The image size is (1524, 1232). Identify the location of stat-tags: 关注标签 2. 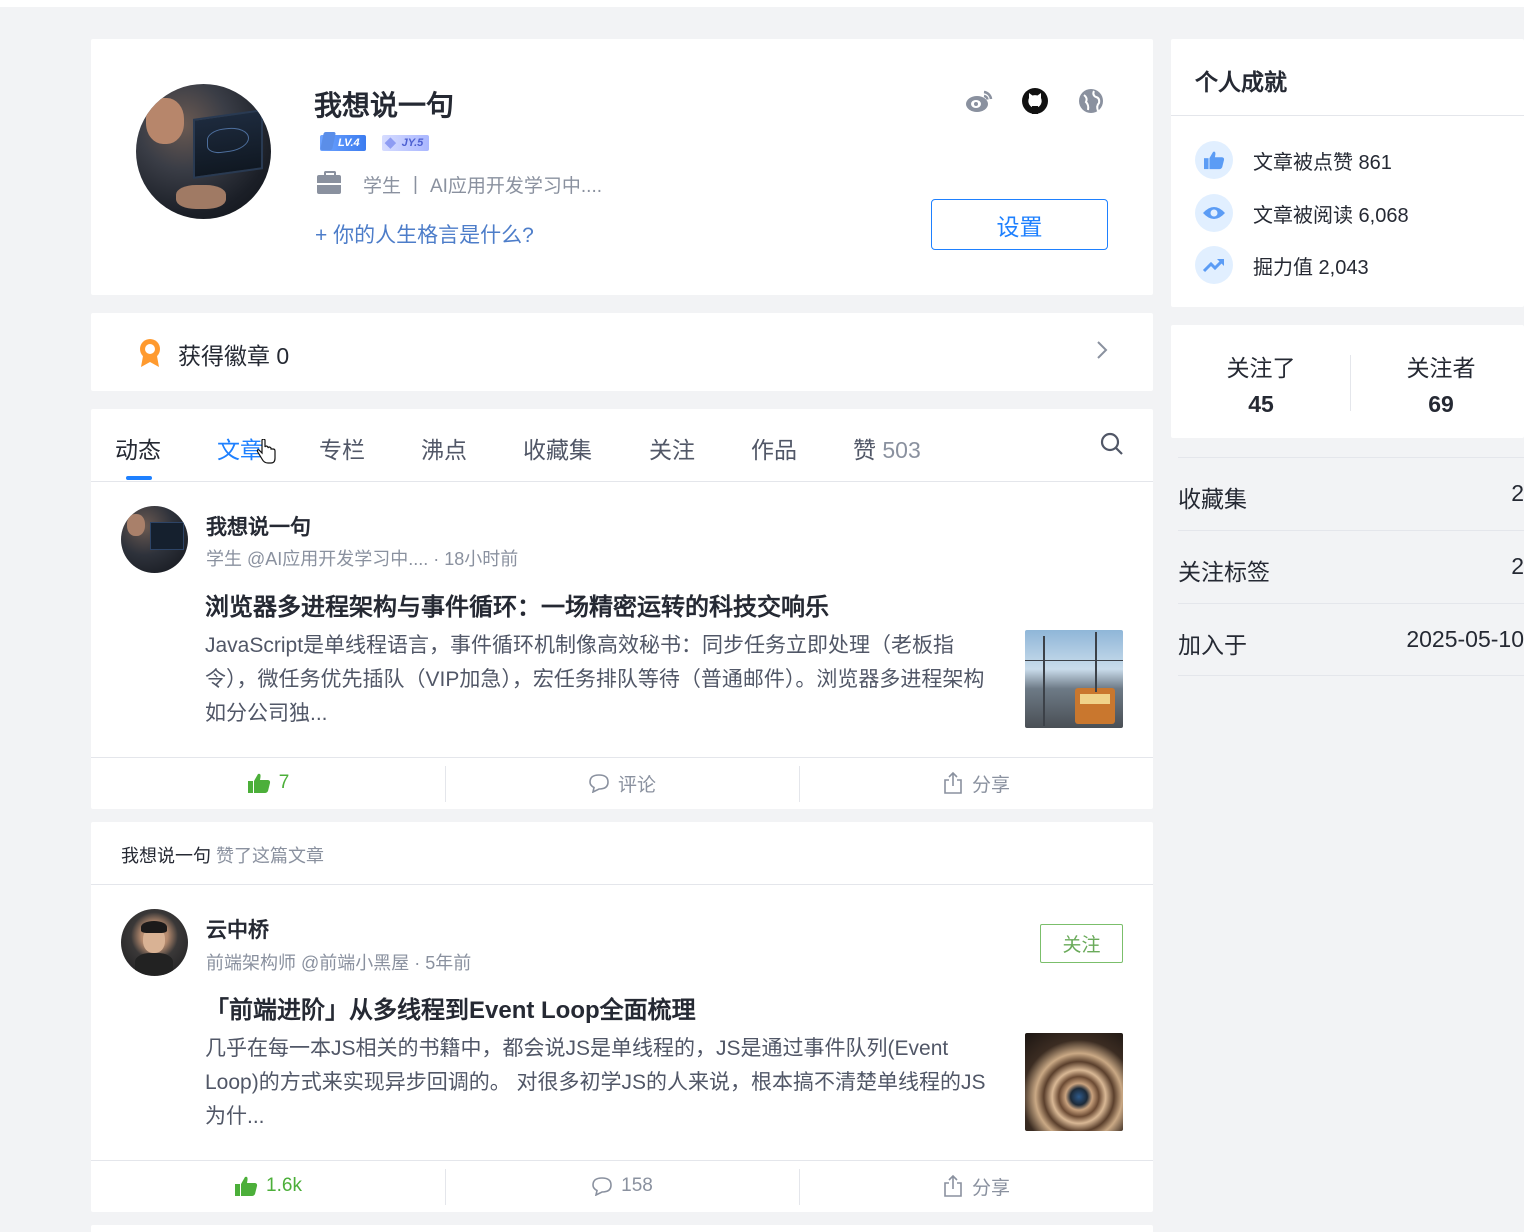
(1351, 566).